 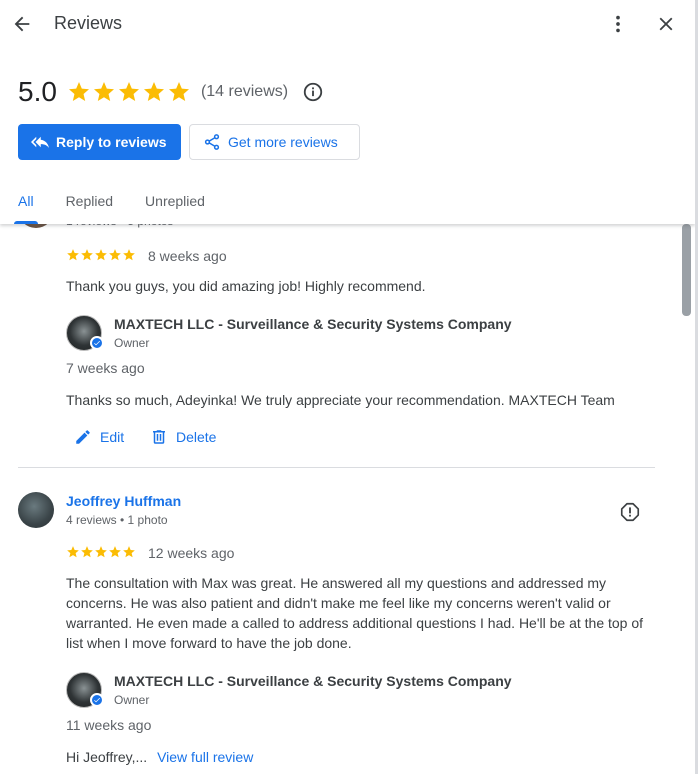 I want to click on info-button, so click(x=313, y=92).